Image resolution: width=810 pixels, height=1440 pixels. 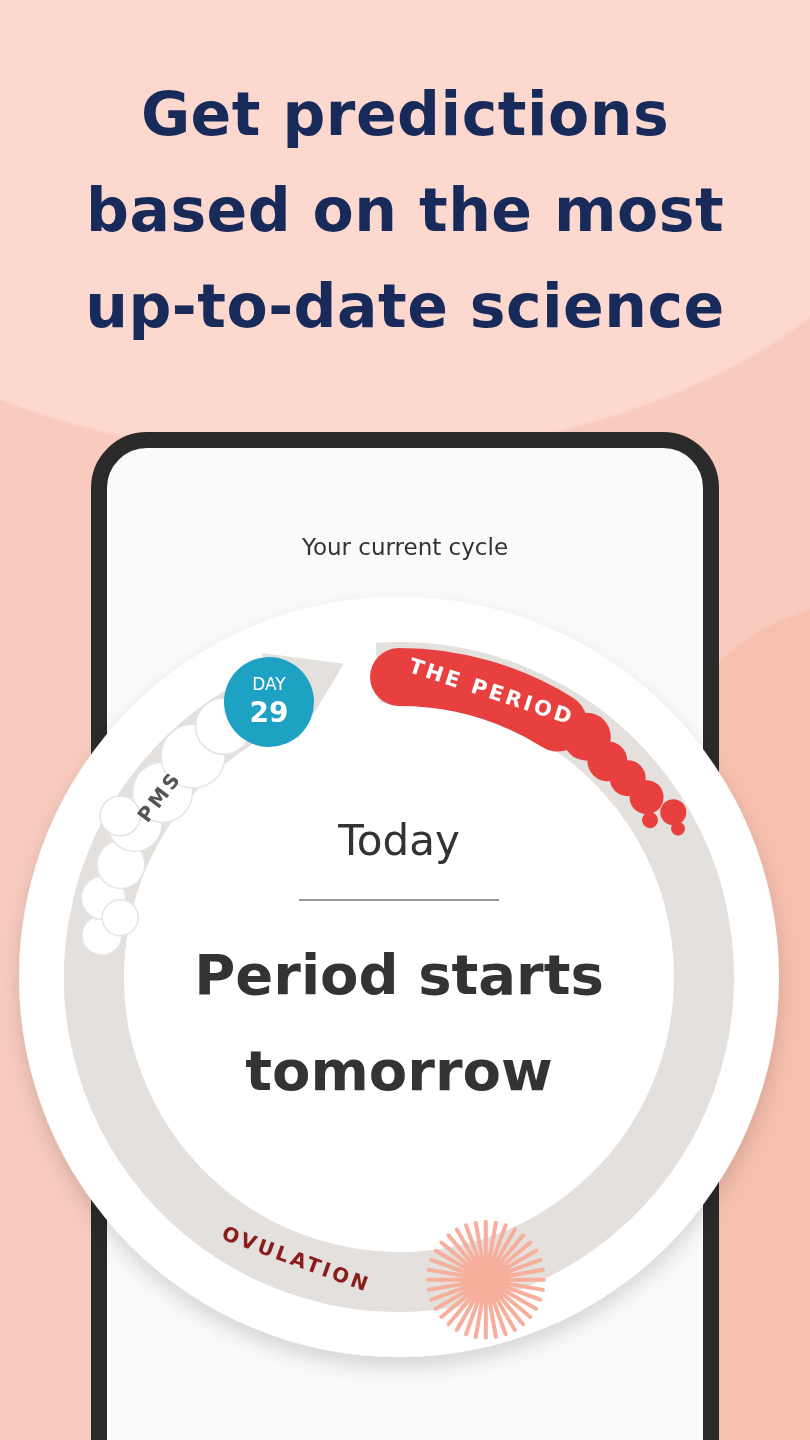 I want to click on sun-icon, so click(x=485, y=1279).